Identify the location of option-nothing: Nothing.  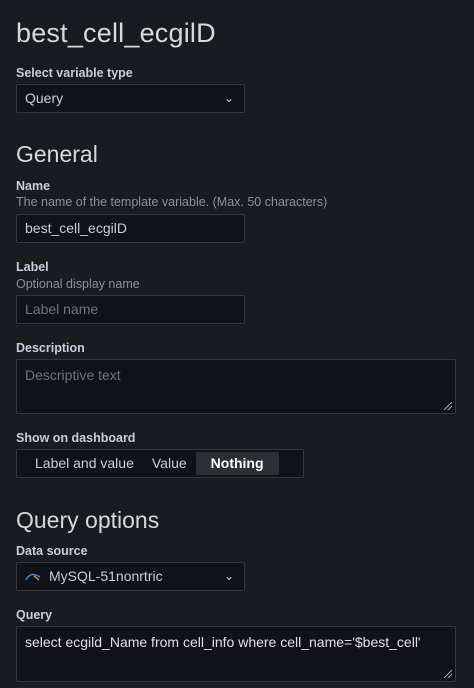
(237, 463).